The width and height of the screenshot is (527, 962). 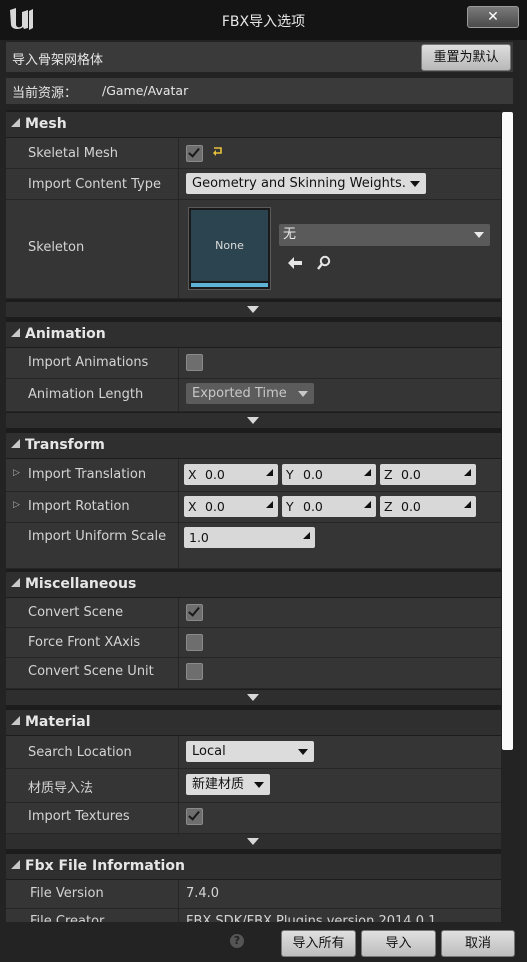 I want to click on property-label: Force Front XAxis, so click(x=84, y=642).